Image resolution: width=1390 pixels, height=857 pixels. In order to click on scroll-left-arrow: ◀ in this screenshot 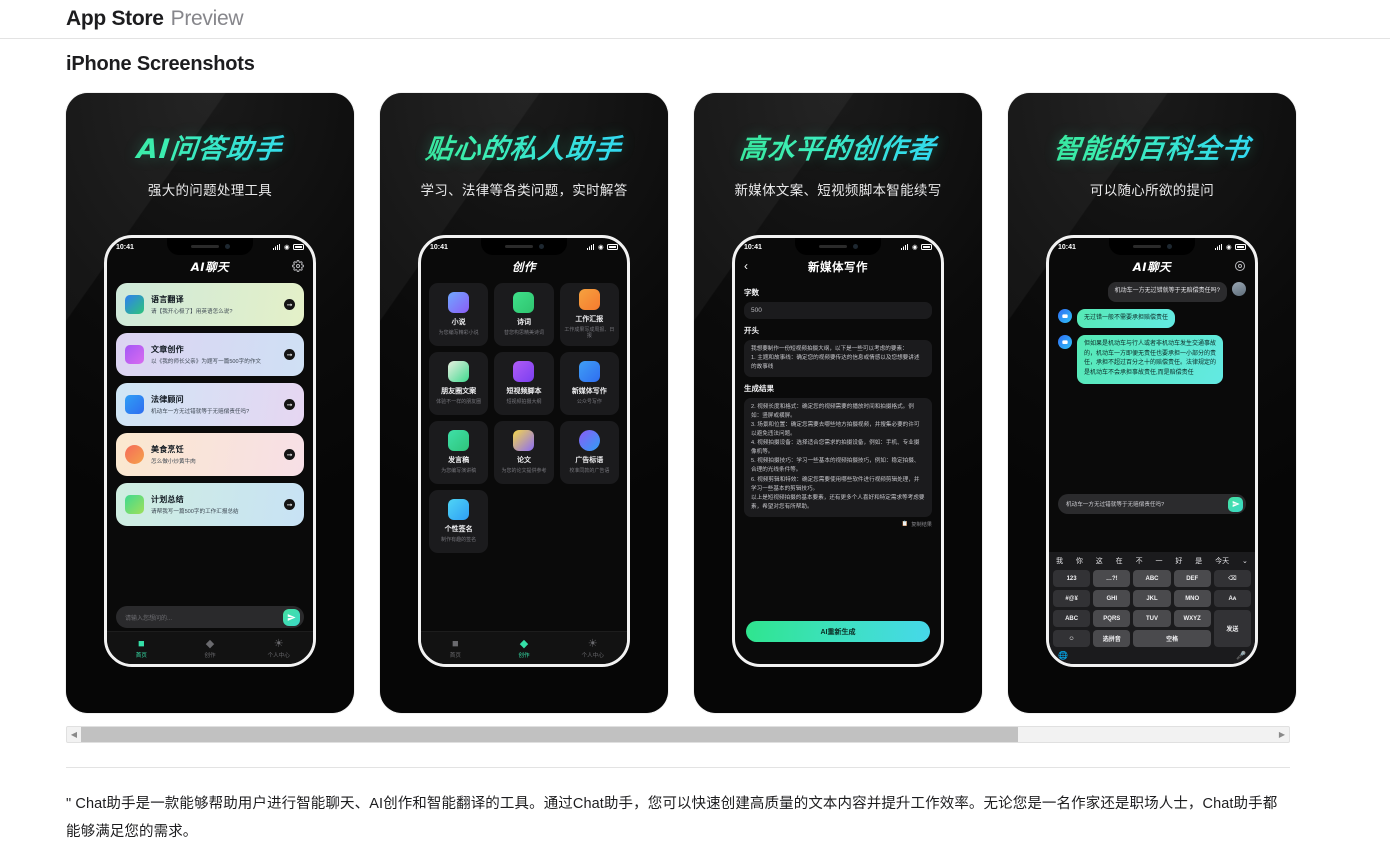, I will do `click(74, 734)`.